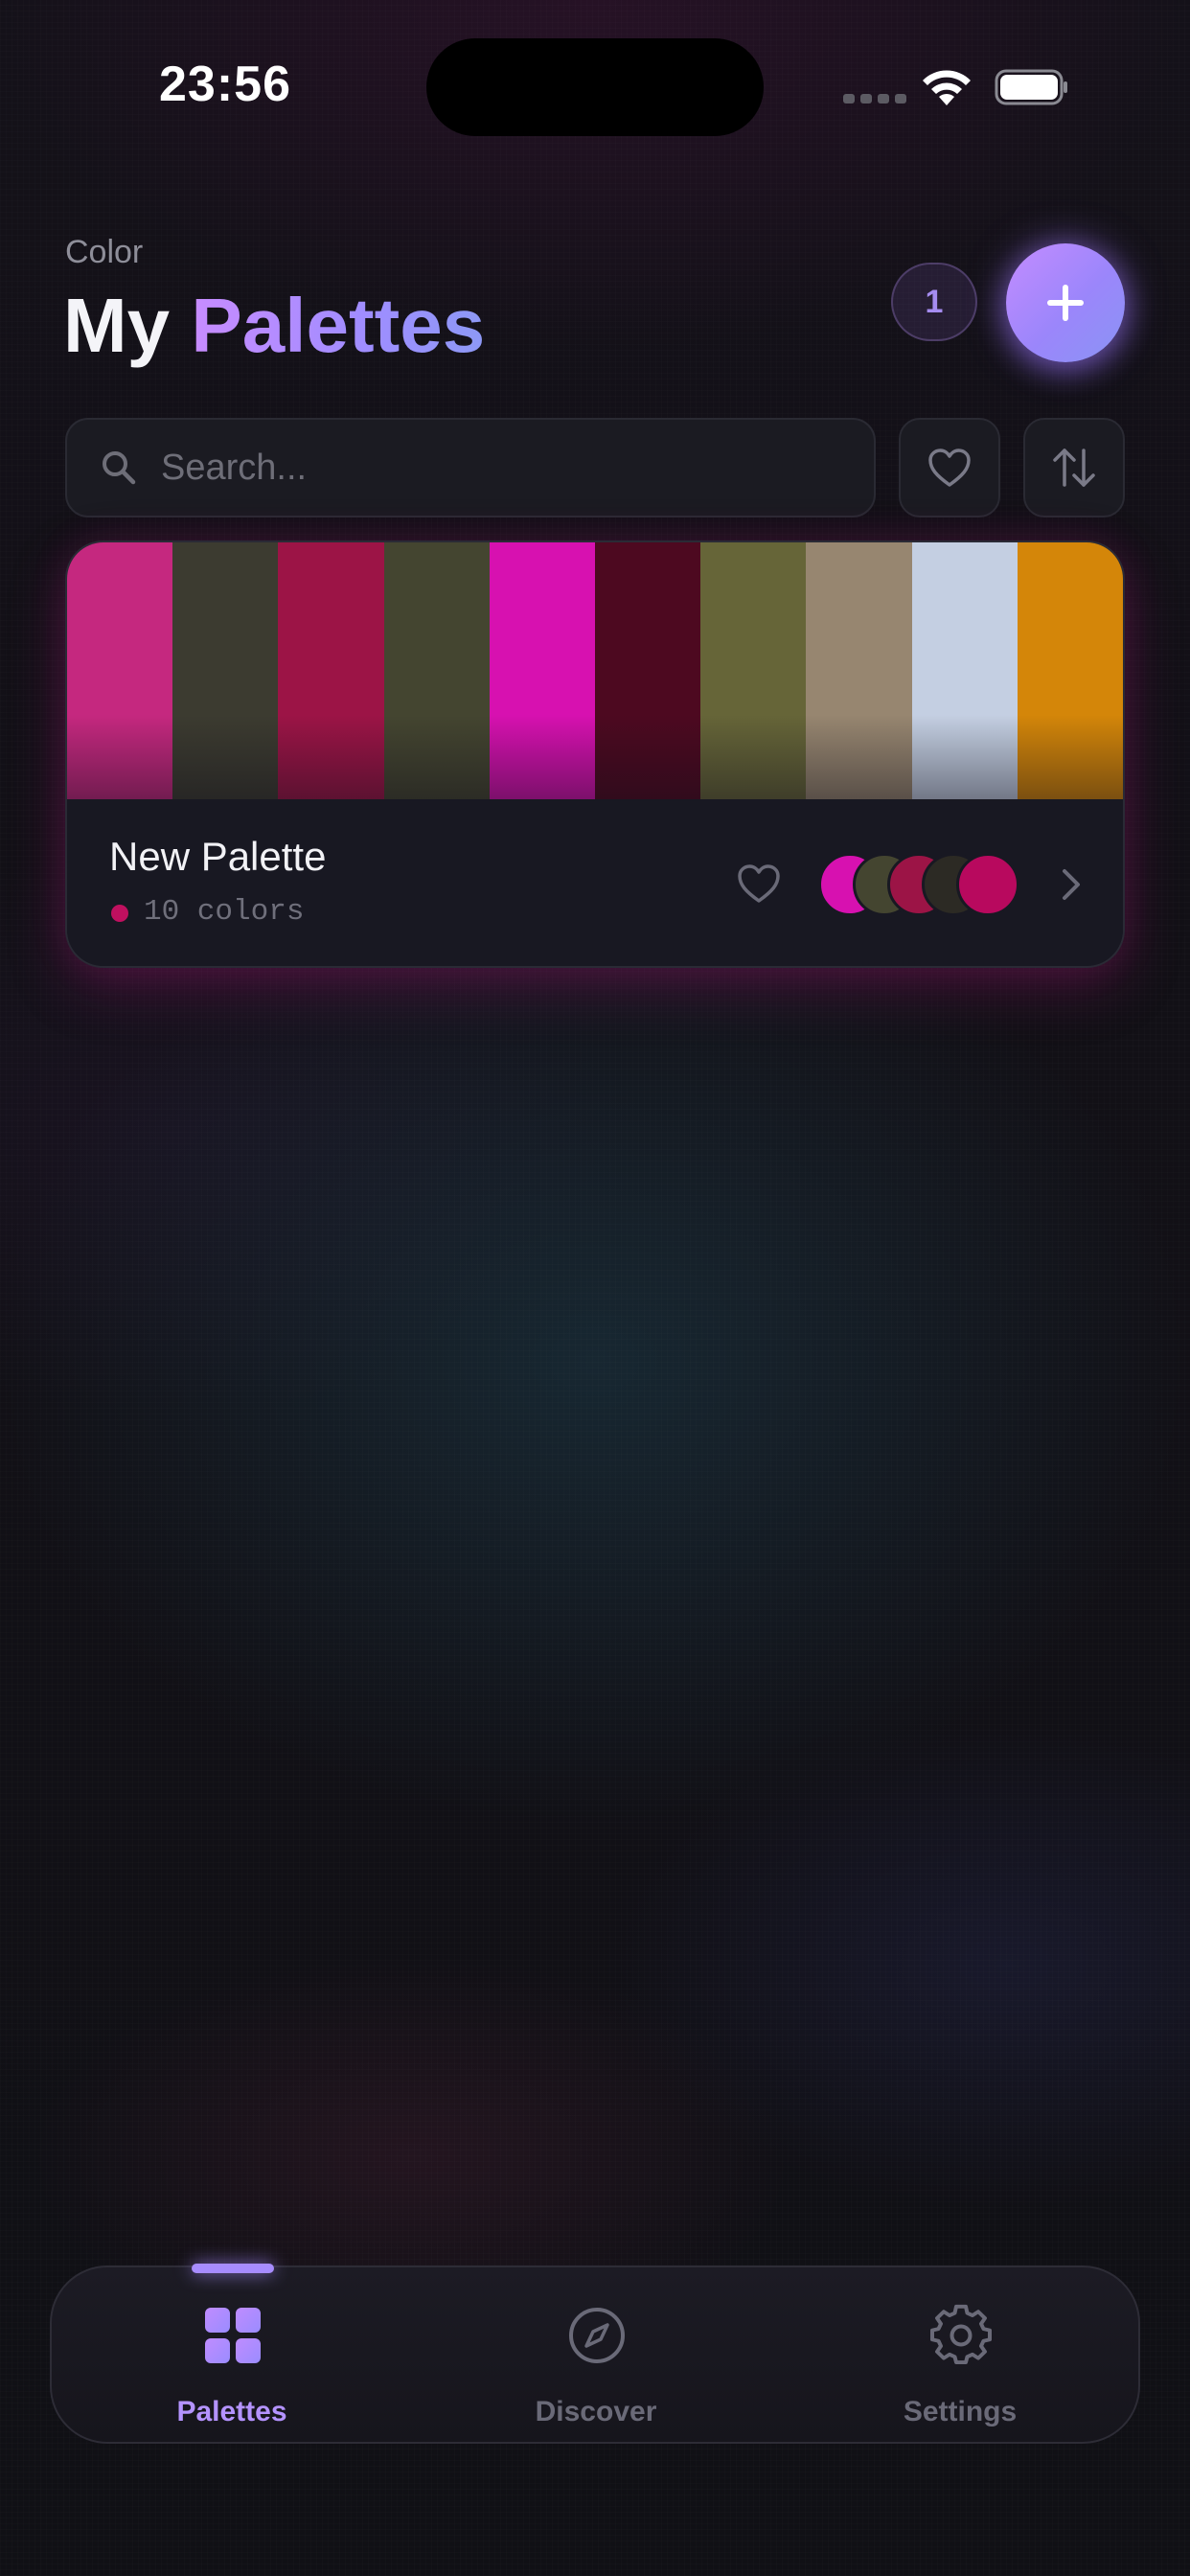  What do you see at coordinates (233, 2268) in the screenshot?
I see `active-tab-indicator` at bounding box center [233, 2268].